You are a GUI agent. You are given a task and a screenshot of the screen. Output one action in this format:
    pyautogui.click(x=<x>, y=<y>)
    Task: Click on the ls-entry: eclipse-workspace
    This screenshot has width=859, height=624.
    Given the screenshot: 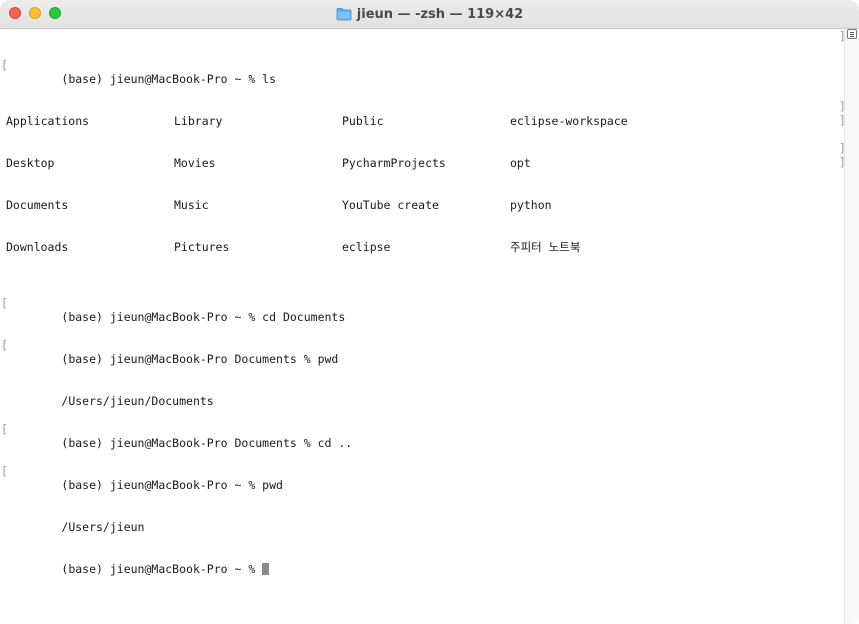 What is the action you would take?
    pyautogui.click(x=569, y=121)
    